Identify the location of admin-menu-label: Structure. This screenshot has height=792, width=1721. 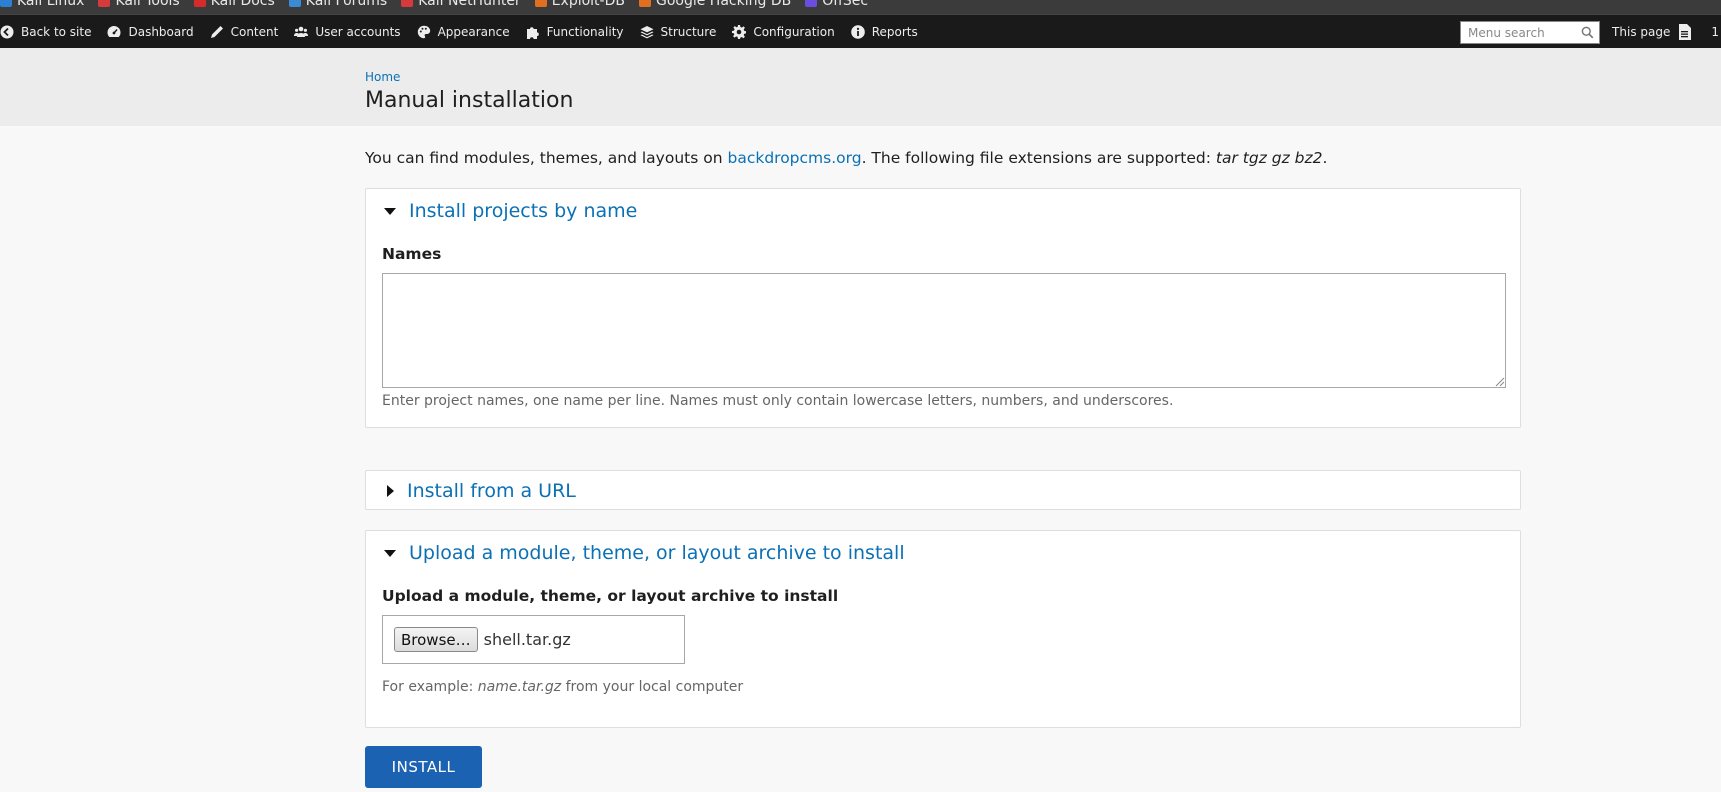
(688, 31).